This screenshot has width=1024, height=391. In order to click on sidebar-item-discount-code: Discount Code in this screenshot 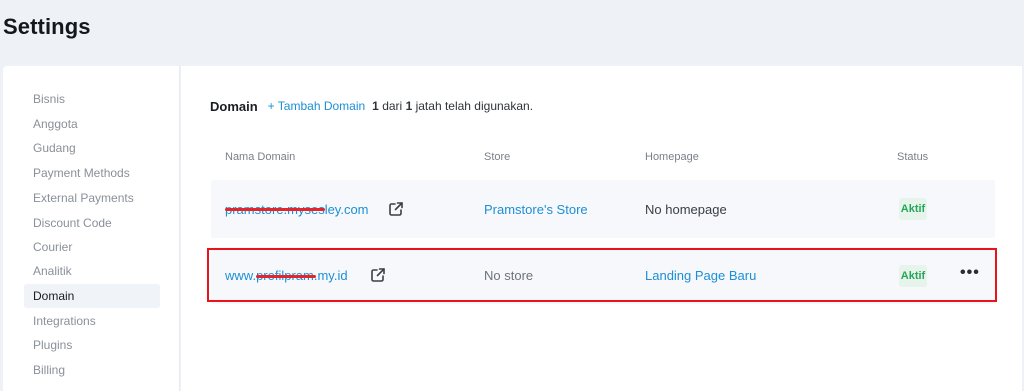, I will do `click(92, 223)`.